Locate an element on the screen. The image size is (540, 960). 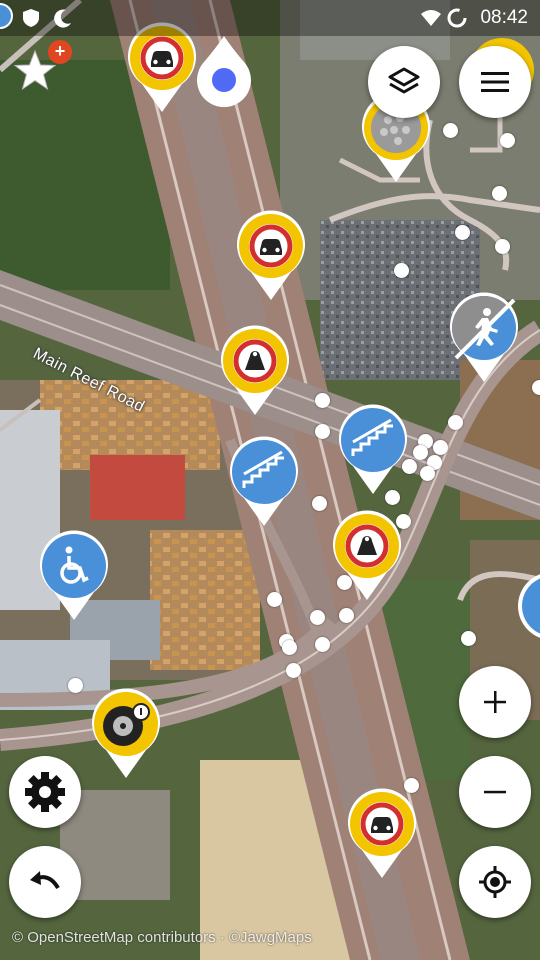
current-location-marker is located at coordinates (224, 71).